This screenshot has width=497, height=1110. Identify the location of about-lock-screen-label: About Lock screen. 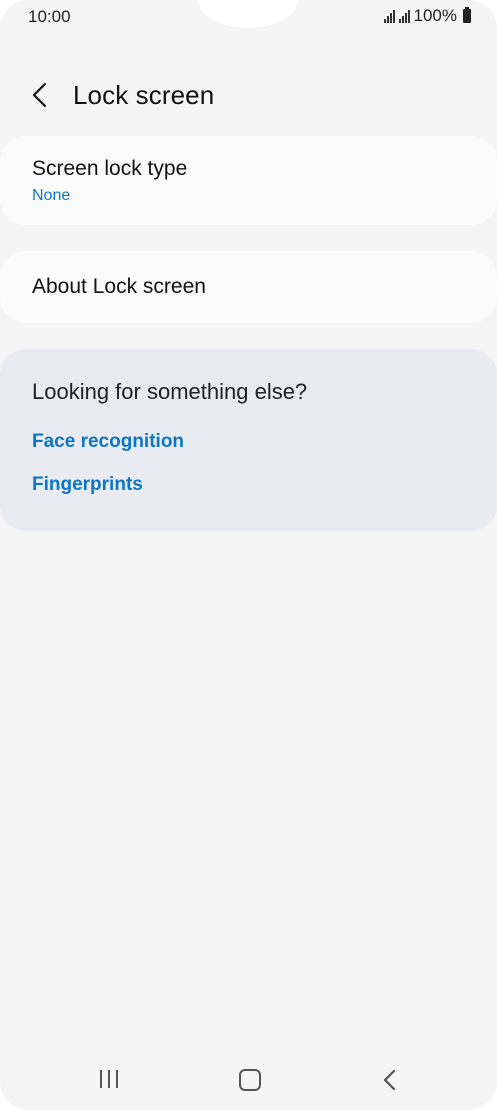
(119, 286).